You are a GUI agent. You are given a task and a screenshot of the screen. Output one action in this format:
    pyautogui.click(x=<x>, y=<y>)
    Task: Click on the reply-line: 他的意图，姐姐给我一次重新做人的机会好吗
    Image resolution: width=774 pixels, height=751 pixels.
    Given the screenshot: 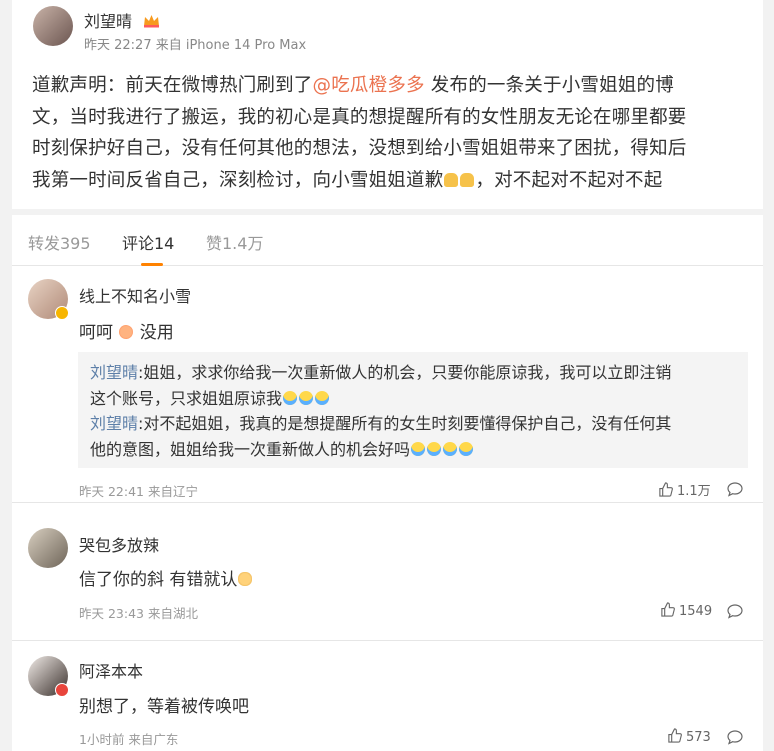 What is the action you would take?
    pyautogui.click(x=413, y=450)
    